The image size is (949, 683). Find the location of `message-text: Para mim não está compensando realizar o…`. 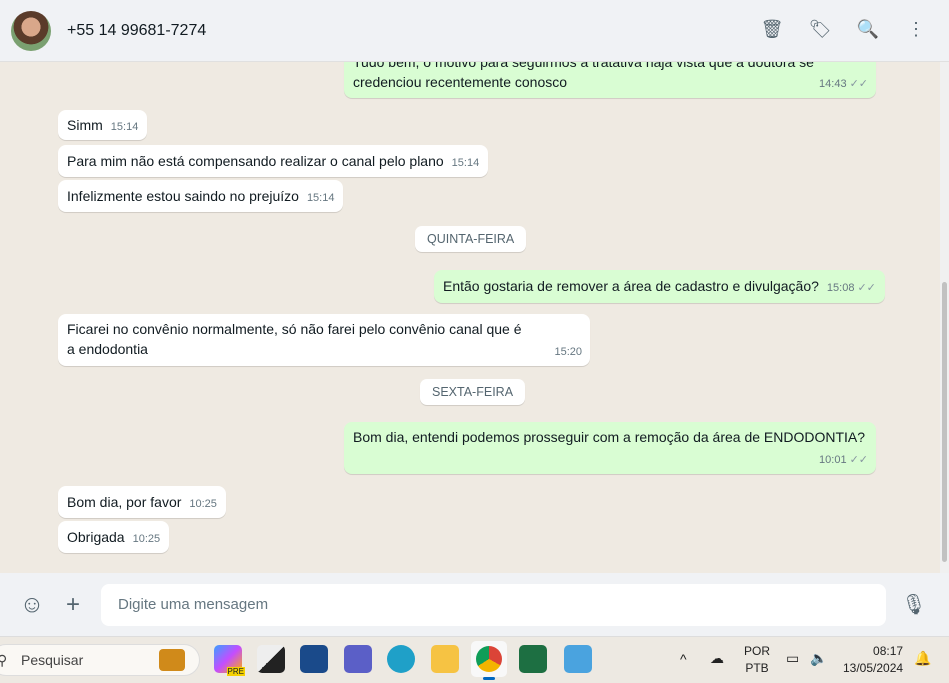

message-text: Para mim não está compensando realizar o… is located at coordinates (255, 161).